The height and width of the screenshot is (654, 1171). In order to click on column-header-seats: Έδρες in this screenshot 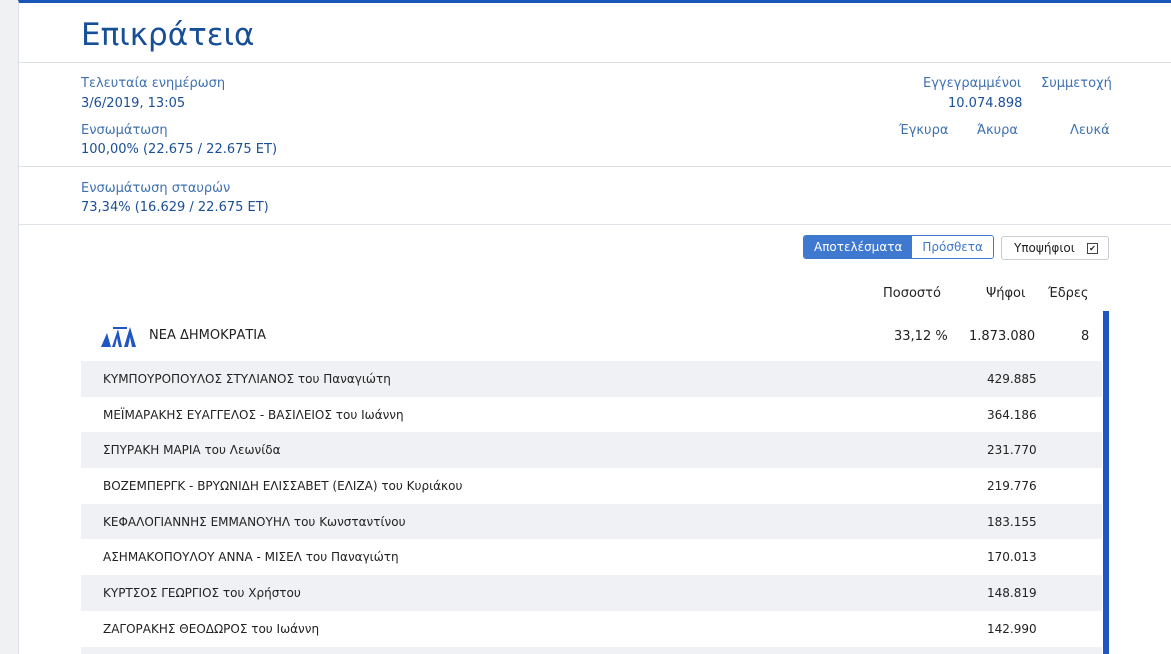, I will do `click(1068, 293)`.